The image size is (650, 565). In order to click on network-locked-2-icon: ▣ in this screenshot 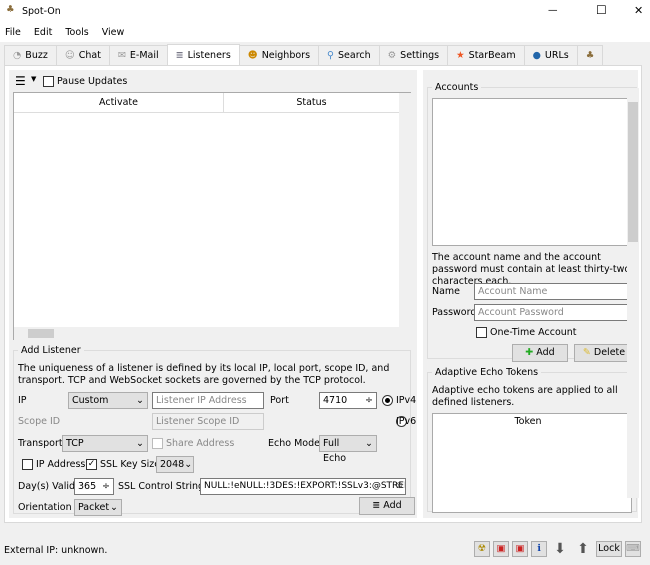, I will do `click(520, 549)`.